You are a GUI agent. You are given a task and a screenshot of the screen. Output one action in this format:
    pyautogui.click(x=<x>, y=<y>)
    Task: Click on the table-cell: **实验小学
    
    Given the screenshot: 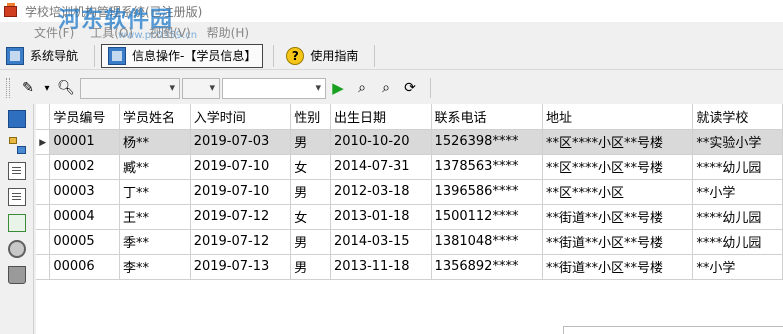 What is the action you would take?
    pyautogui.click(x=737, y=142)
    